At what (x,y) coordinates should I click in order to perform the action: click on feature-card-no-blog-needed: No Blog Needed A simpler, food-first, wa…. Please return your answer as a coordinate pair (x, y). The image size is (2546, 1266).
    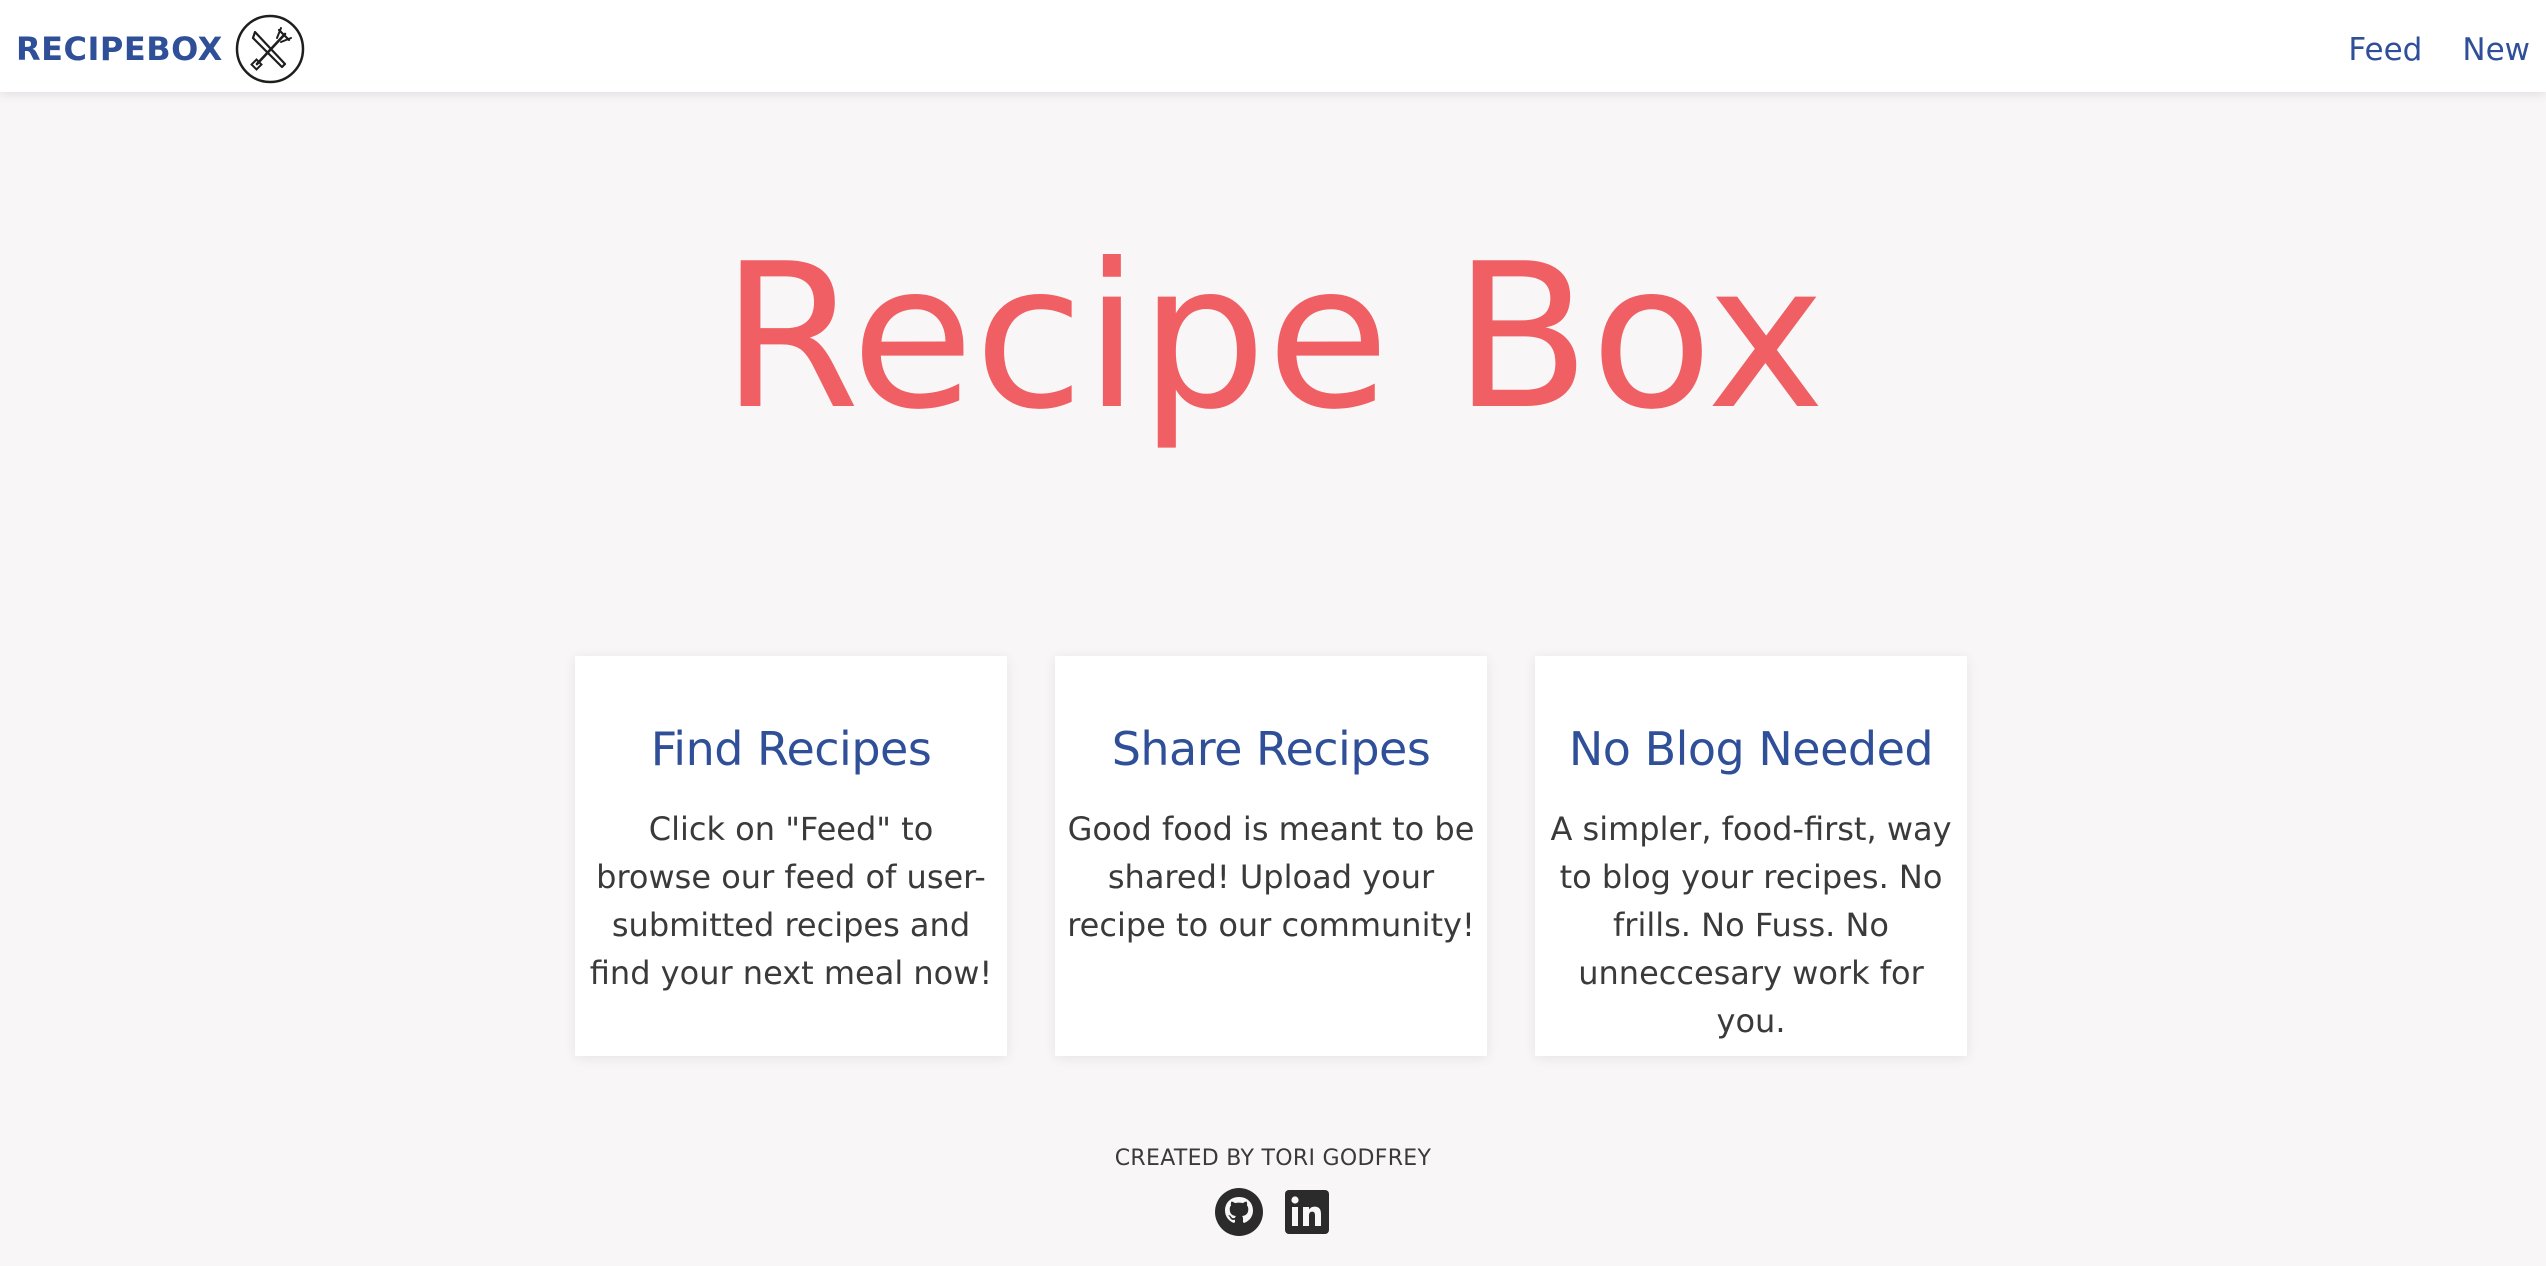
    Looking at the image, I should click on (1751, 856).